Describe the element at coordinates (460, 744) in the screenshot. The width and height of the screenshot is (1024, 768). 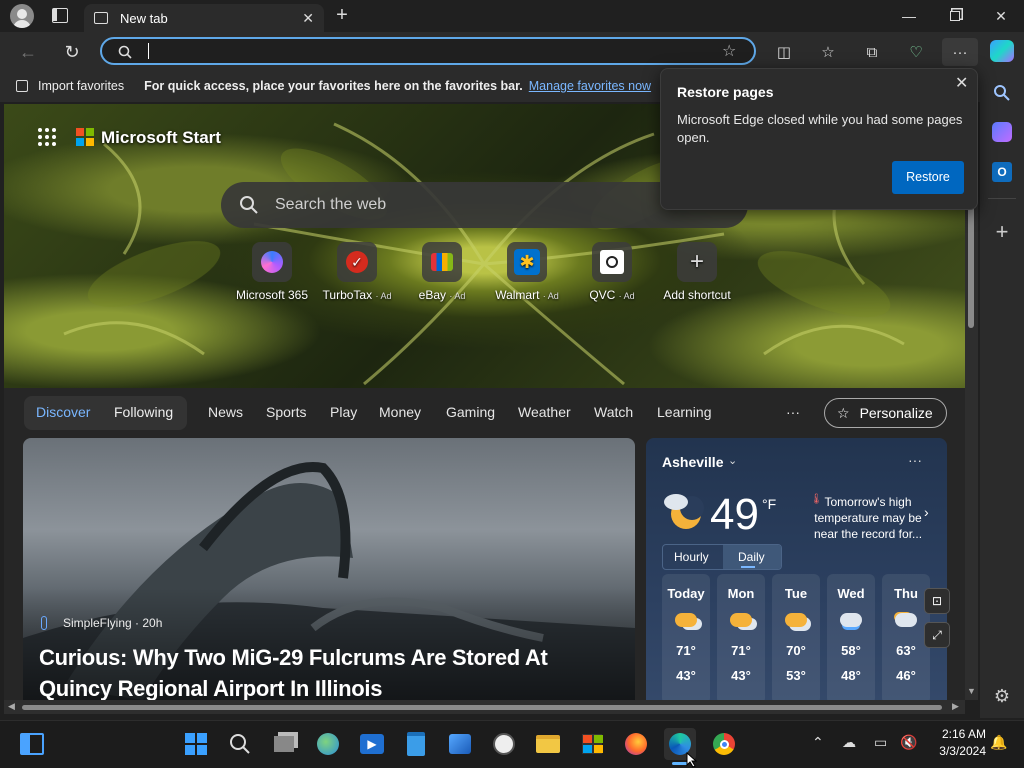
I see `photos-icon` at that location.